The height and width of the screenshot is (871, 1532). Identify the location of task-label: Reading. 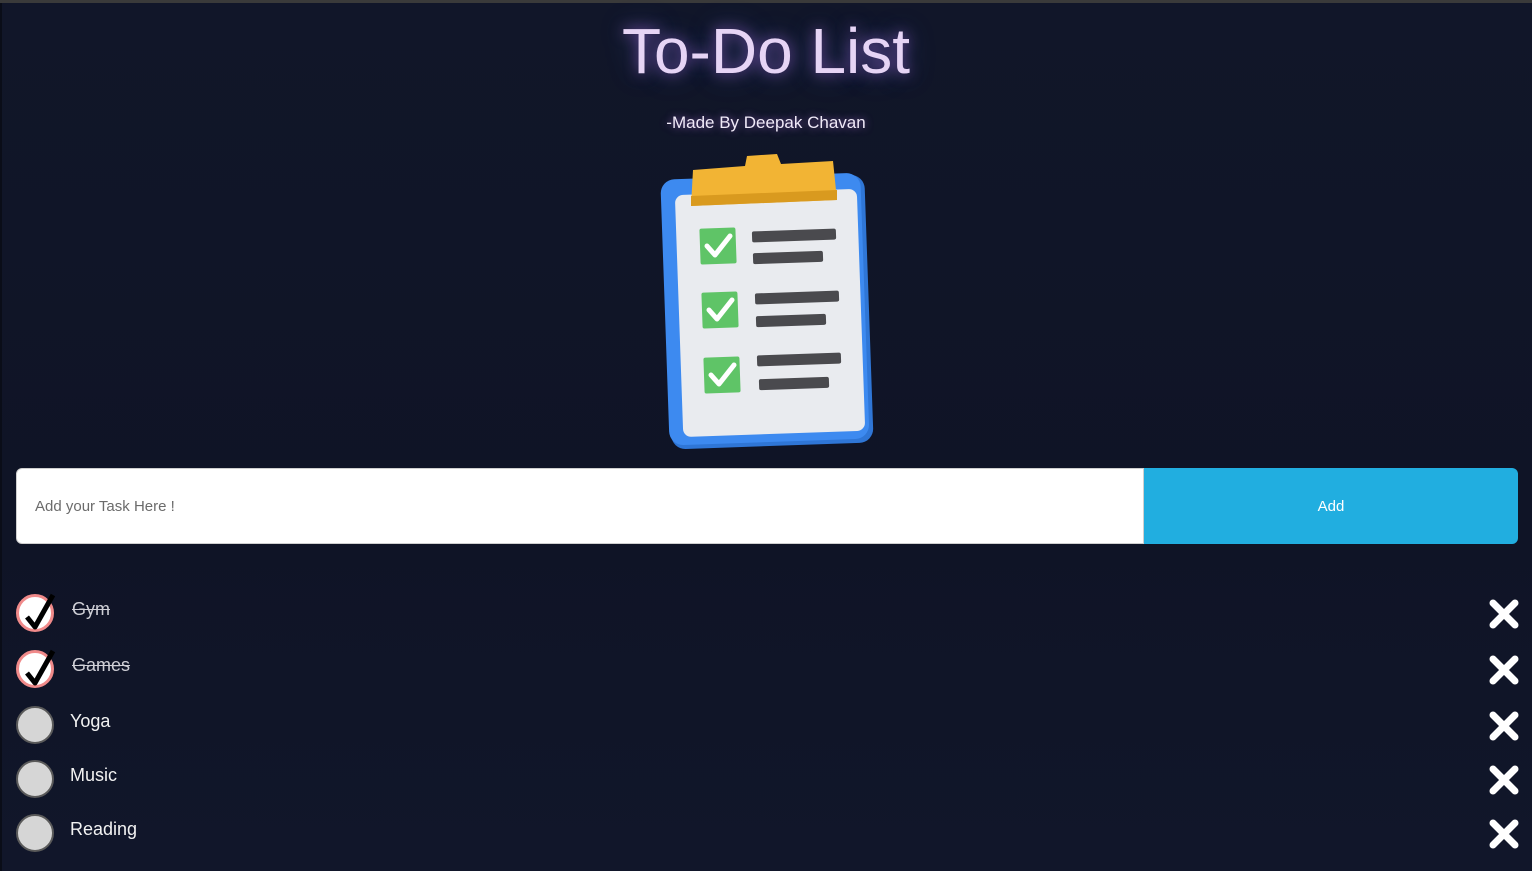
(104, 829).